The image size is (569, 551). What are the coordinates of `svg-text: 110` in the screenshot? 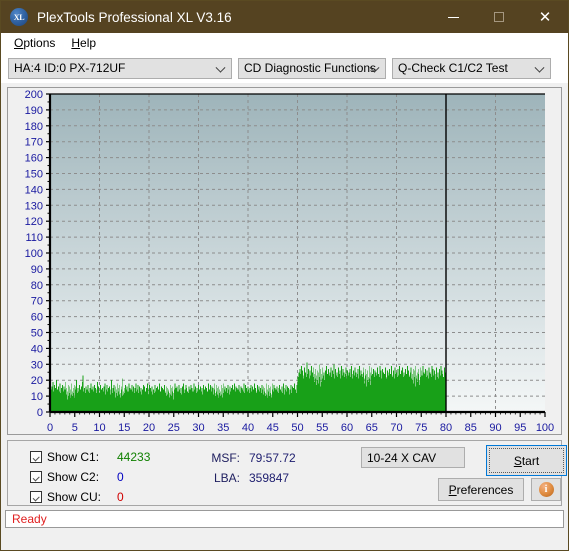 It's located at (34, 238).